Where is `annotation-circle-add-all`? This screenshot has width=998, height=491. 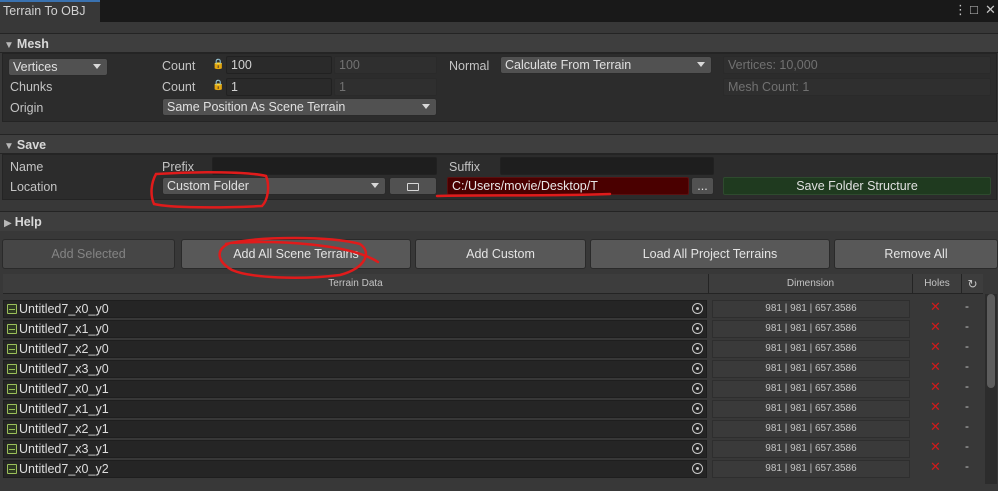 annotation-circle-add-all is located at coordinates (299, 257).